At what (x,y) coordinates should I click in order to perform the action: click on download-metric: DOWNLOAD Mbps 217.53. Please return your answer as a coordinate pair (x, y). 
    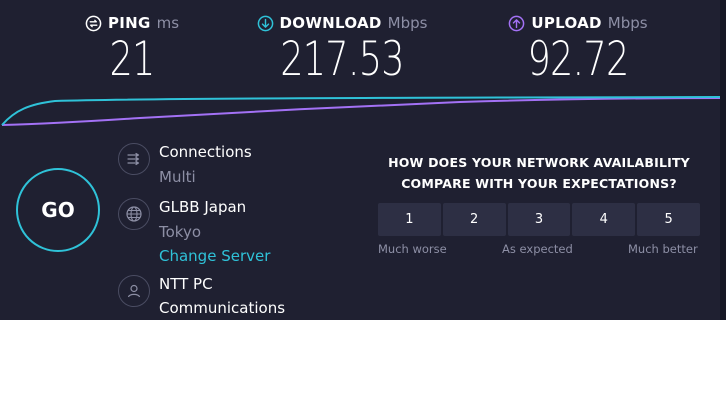
    Looking at the image, I should click on (342, 49).